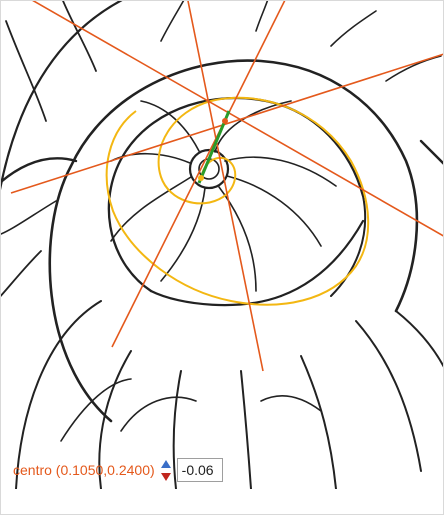  Describe the element at coordinates (166, 463) in the screenshot. I see `triangle-up-icon` at that location.